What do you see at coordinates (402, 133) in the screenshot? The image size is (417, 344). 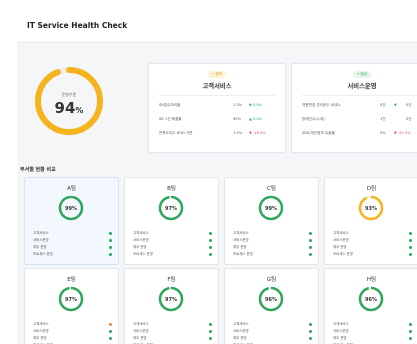 I see `metric-change: ▼ -41.9%` at bounding box center [402, 133].